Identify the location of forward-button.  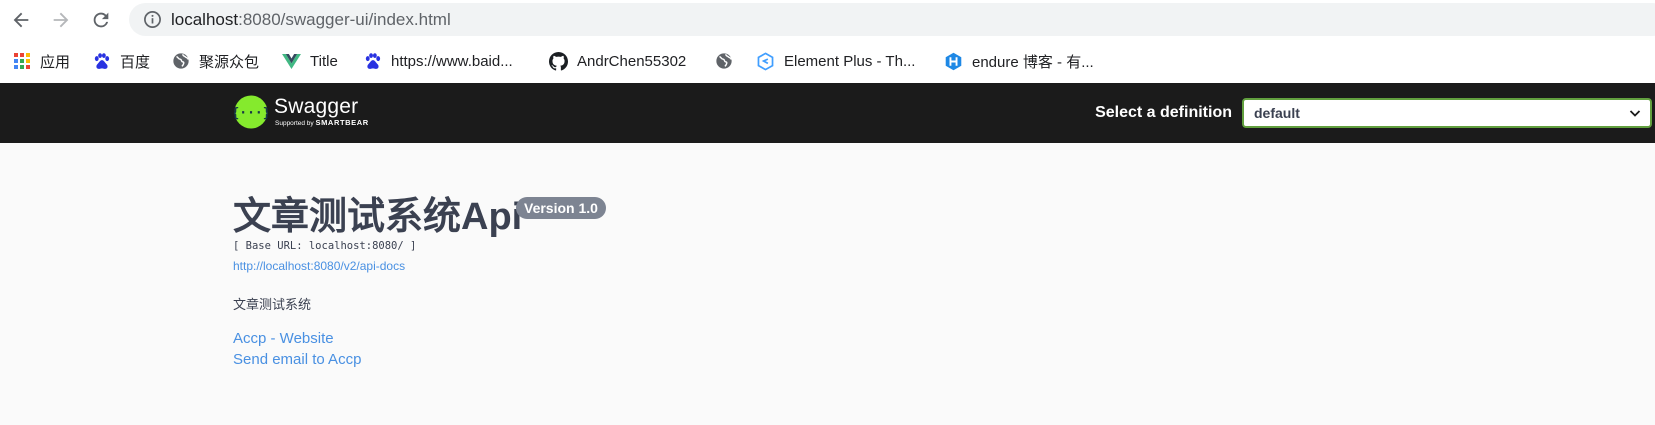
(61, 20).